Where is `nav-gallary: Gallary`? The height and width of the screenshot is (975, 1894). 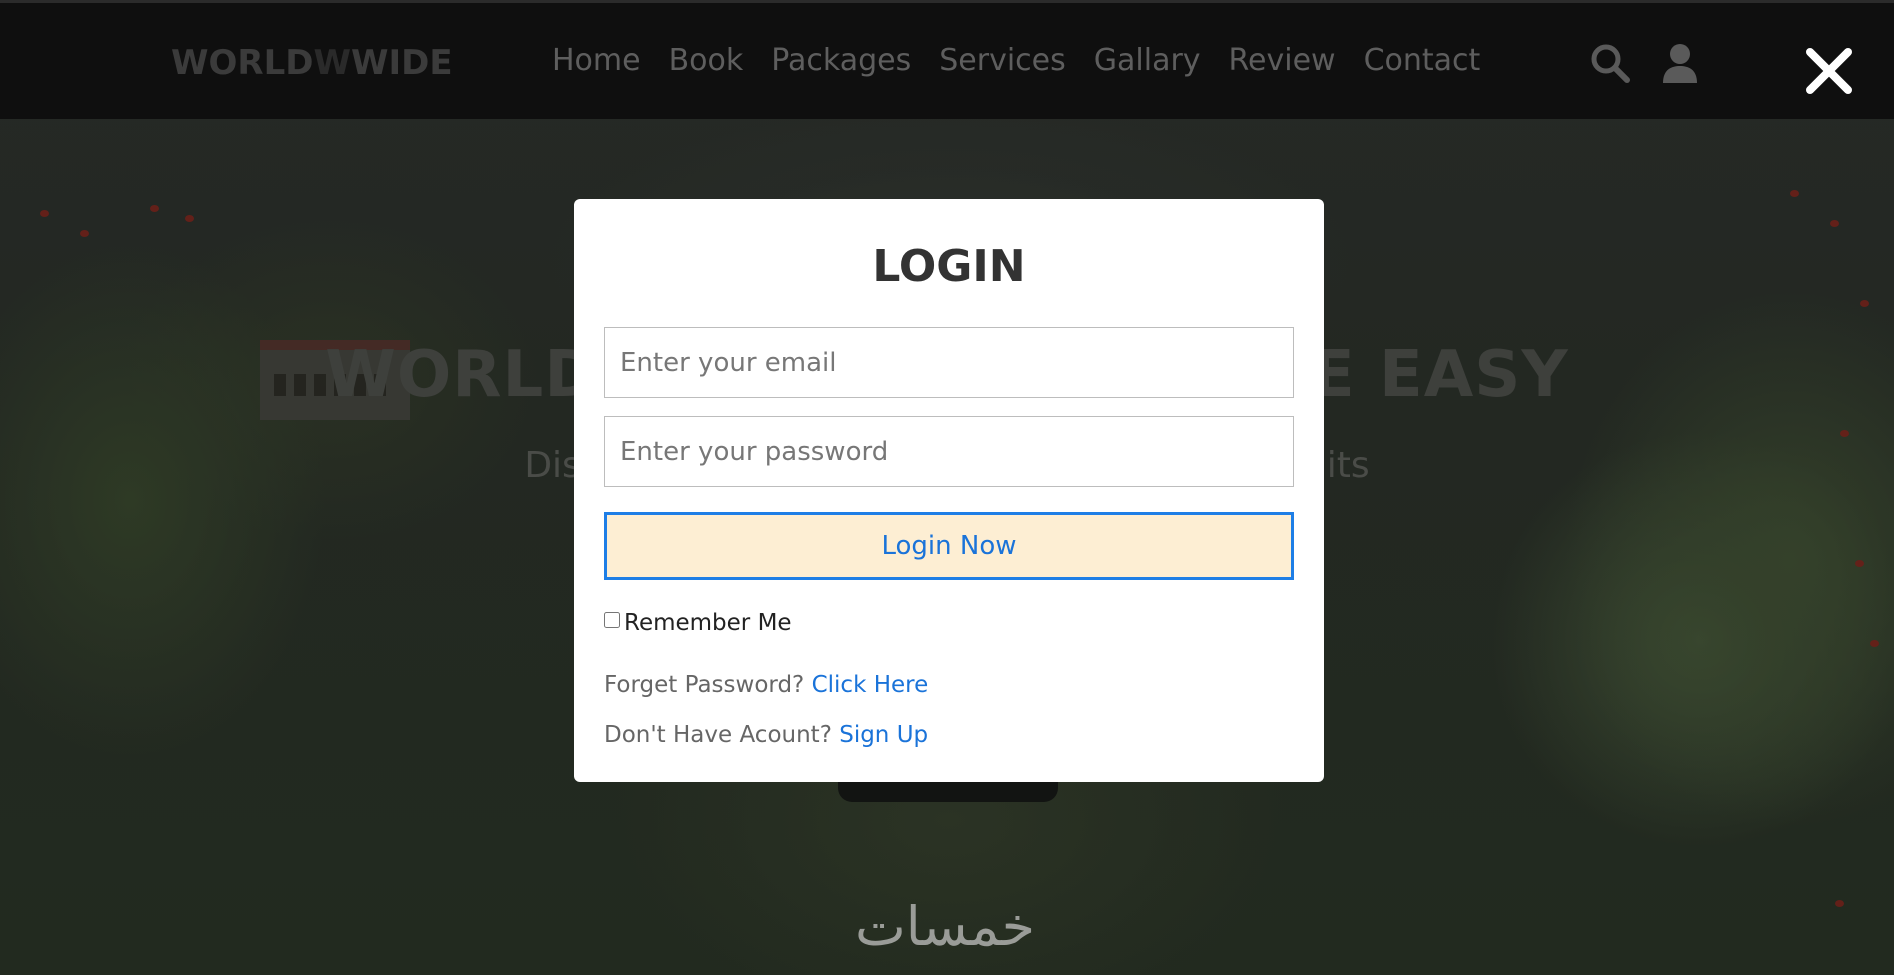
nav-gallary: Gallary is located at coordinates (1147, 60).